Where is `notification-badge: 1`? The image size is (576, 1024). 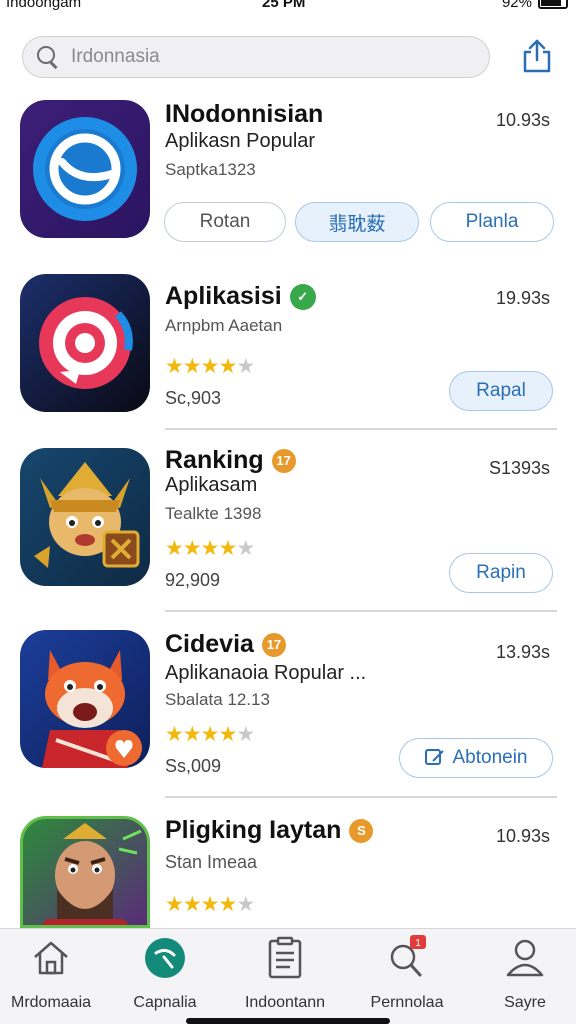 notification-badge: 1 is located at coordinates (418, 943).